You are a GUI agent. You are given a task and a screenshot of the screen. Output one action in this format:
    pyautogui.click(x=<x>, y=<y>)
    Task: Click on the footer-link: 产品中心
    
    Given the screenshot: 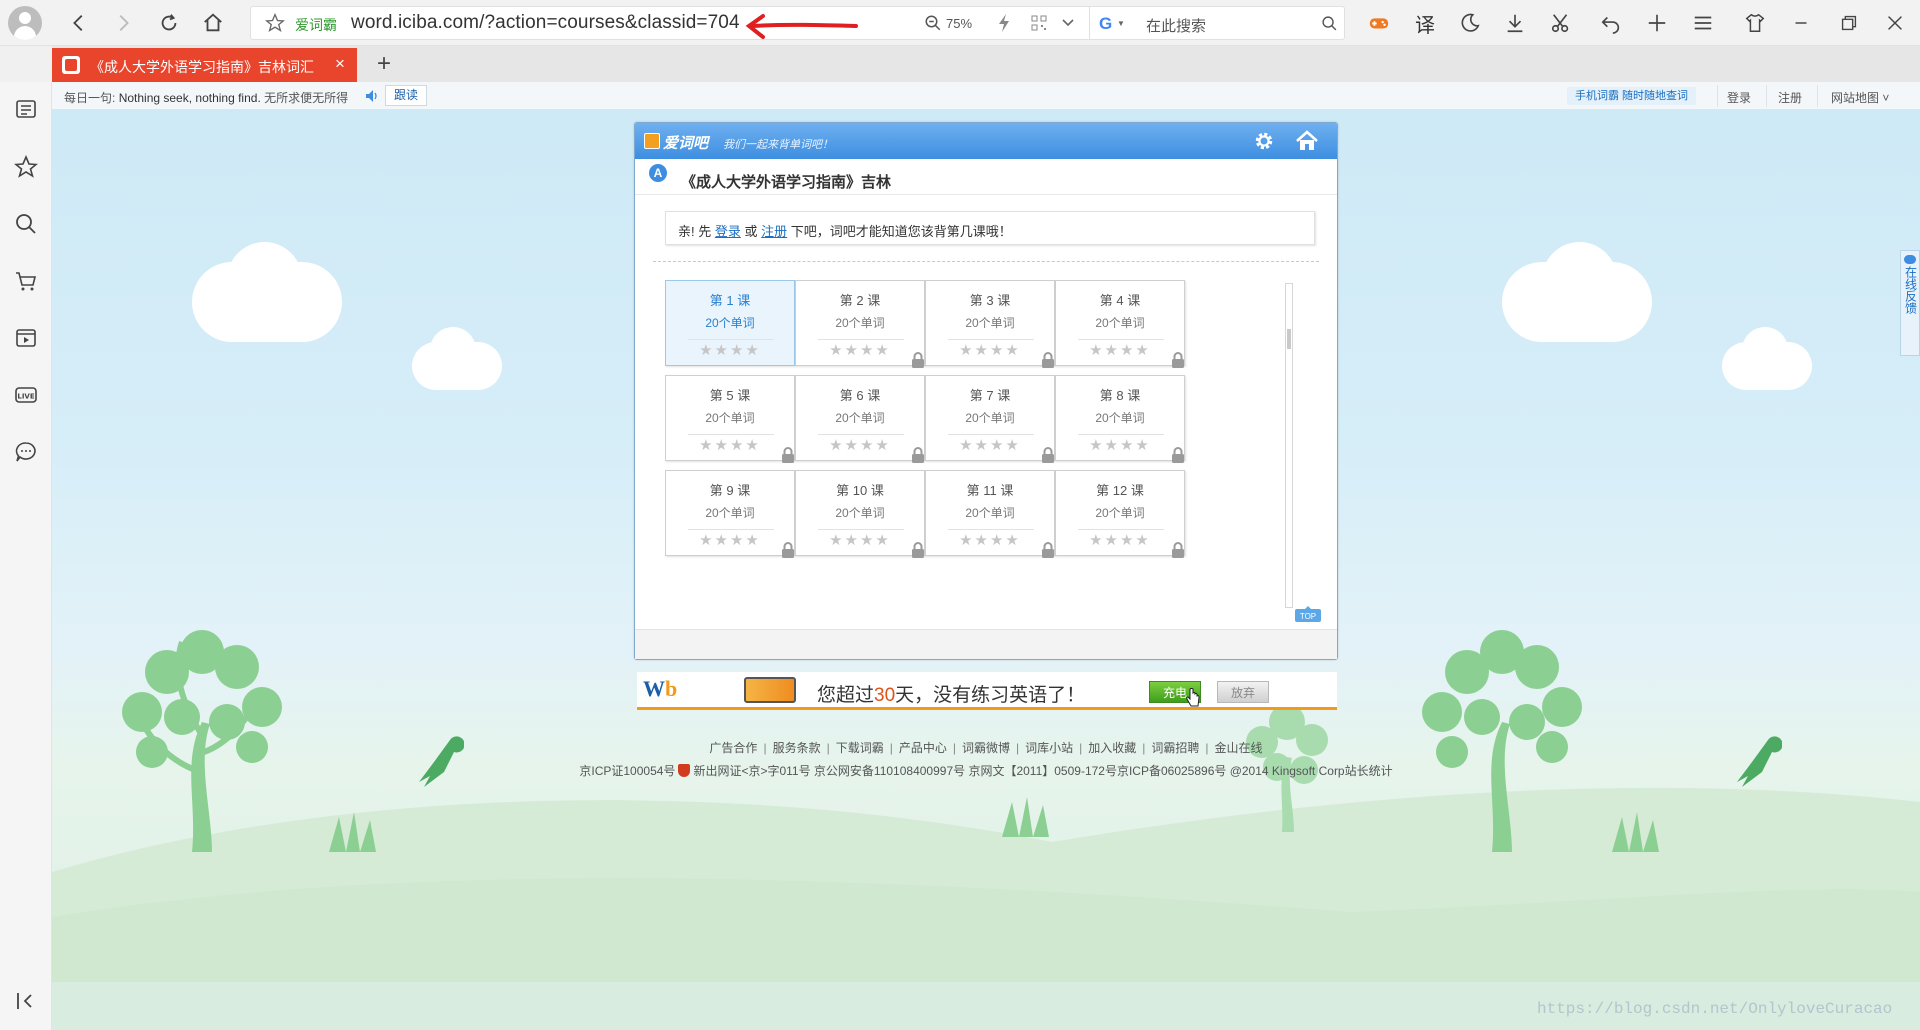 What is the action you would take?
    pyautogui.click(x=923, y=748)
    